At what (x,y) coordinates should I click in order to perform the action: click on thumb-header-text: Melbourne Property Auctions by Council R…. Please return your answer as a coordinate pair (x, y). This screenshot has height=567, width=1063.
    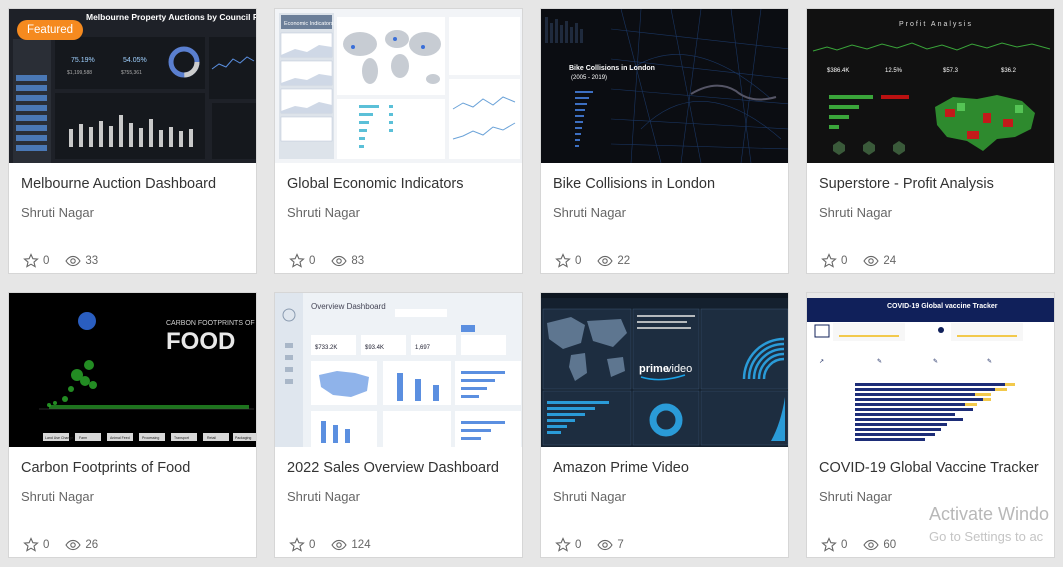
    Looking at the image, I should click on (171, 17).